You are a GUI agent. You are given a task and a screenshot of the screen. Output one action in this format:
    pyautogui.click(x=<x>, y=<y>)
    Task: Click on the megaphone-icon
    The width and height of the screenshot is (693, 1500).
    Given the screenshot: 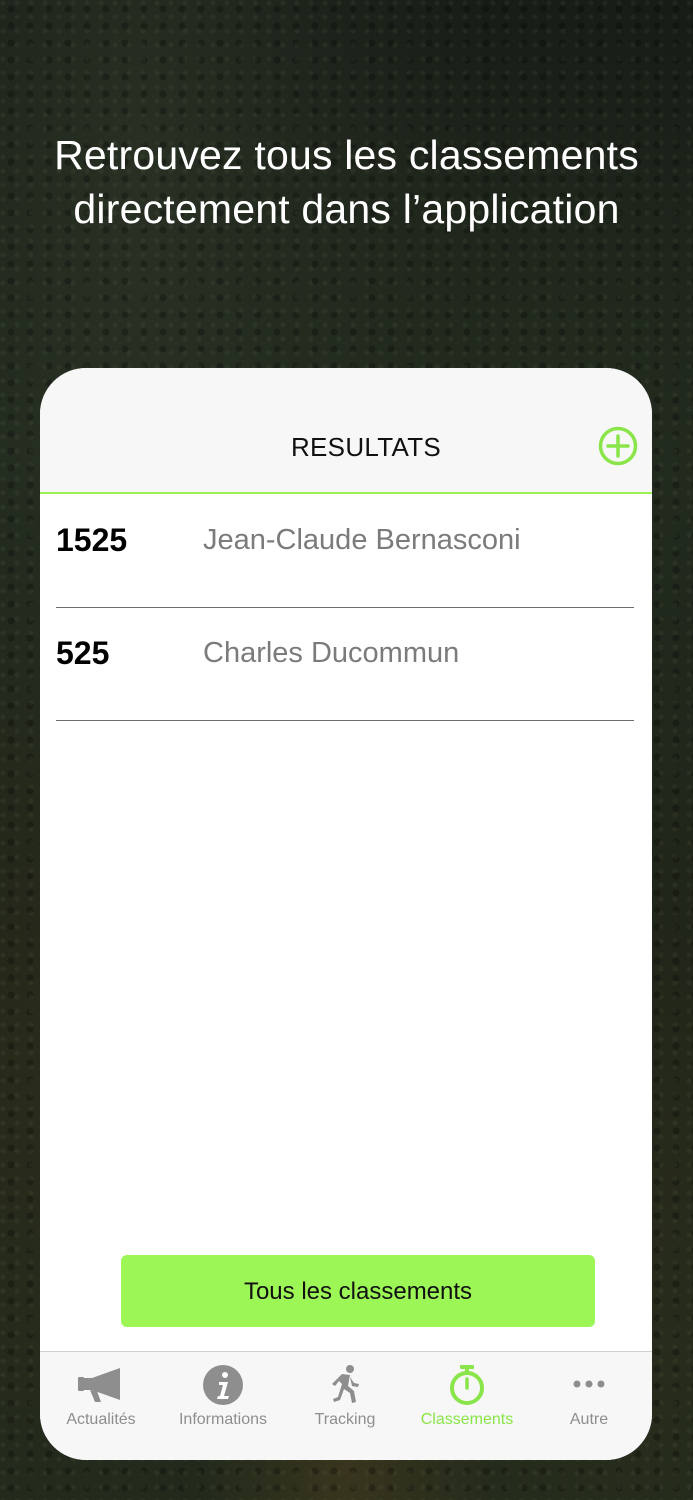 What is the action you would take?
    pyautogui.click(x=99, y=1385)
    